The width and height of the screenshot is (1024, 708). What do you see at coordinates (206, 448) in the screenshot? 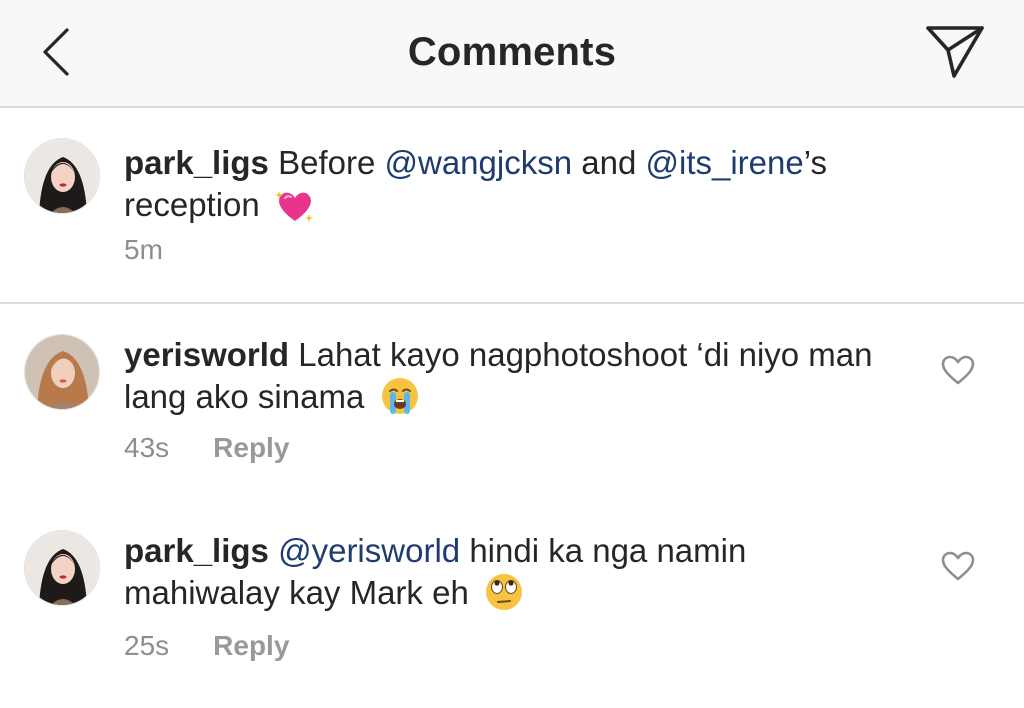
I see `comment-meta: 43s Reply` at bounding box center [206, 448].